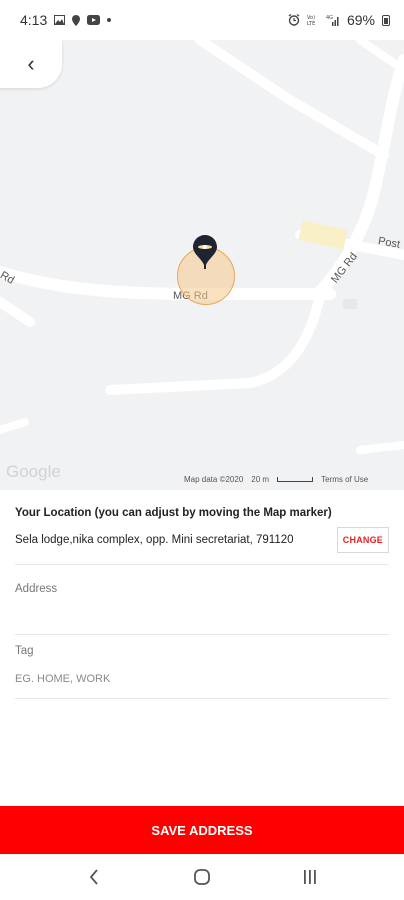  What do you see at coordinates (205, 252) in the screenshot?
I see `map-marker-icon` at bounding box center [205, 252].